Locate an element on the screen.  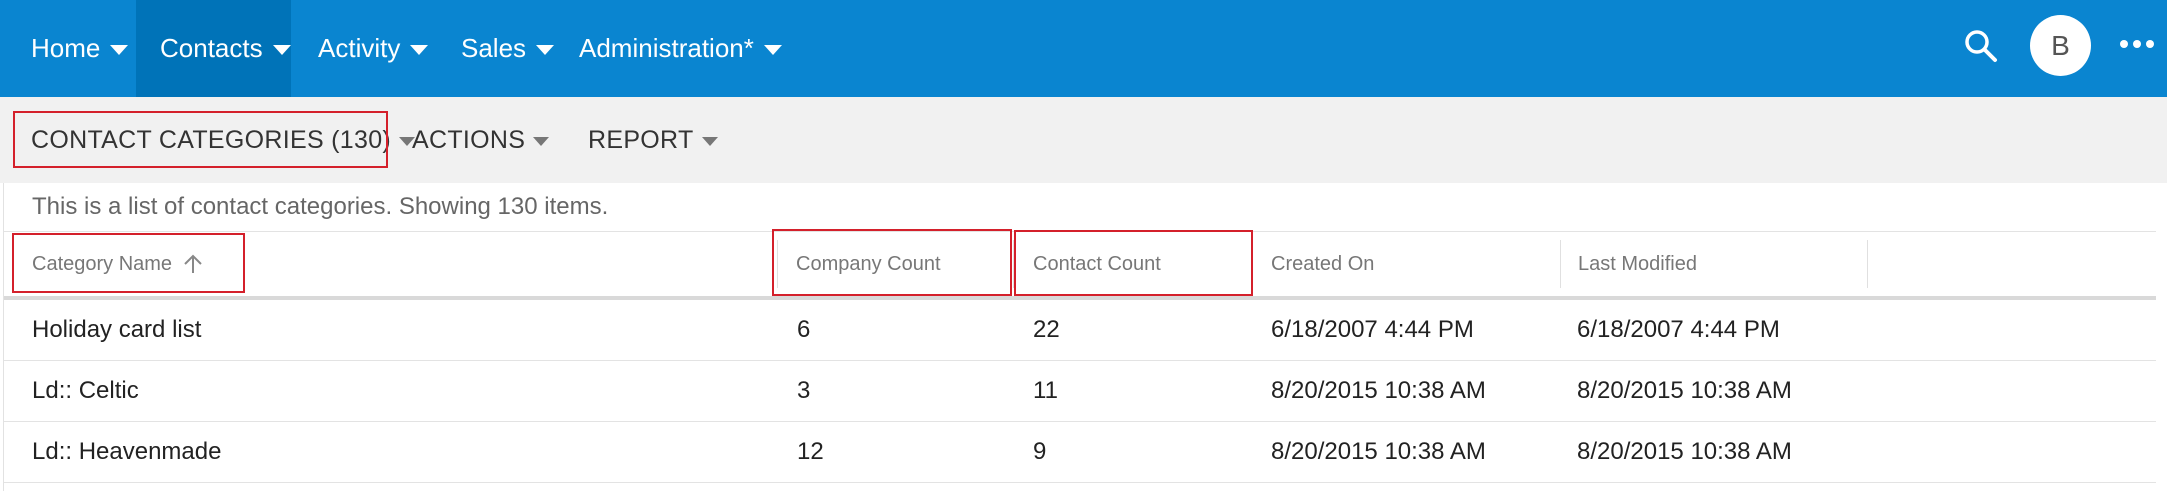
nav-item-activity: Activity is located at coordinates (364, 48).